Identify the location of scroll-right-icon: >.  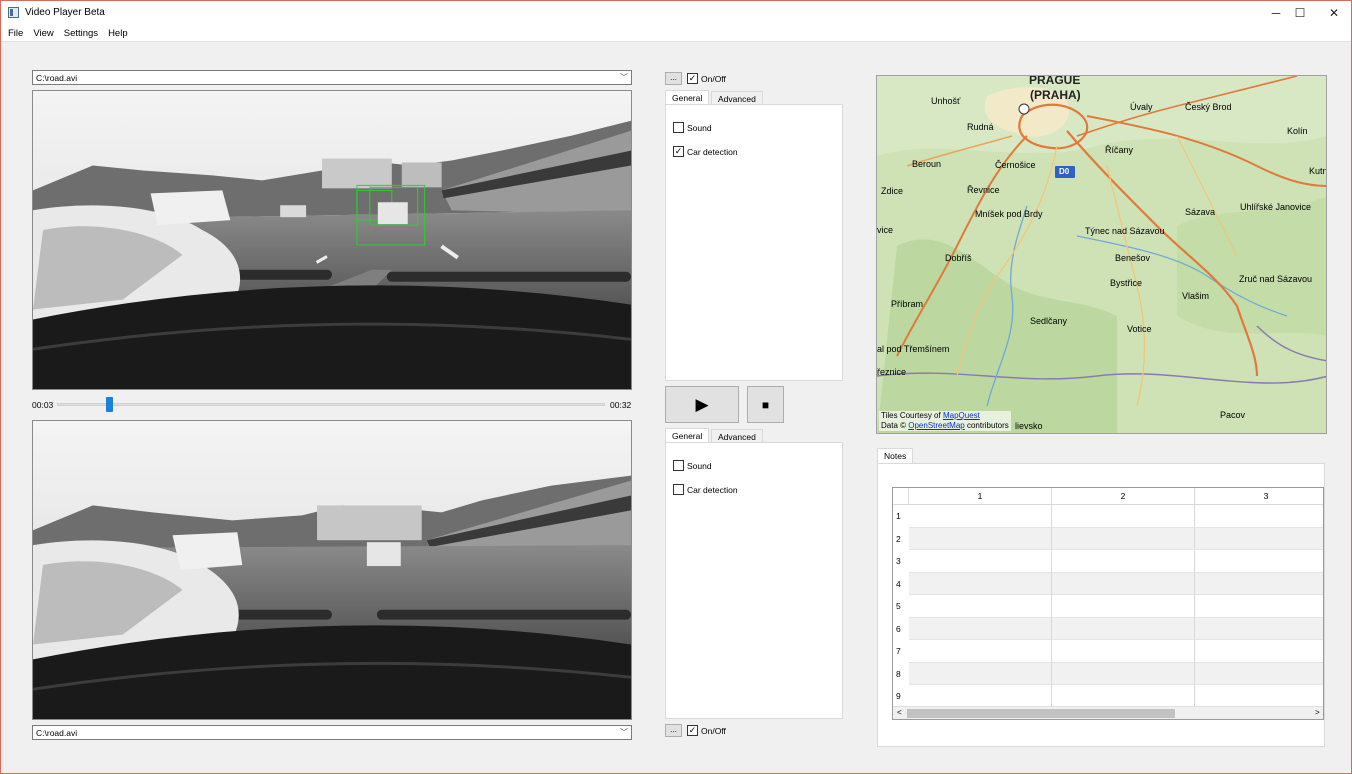
(1317, 712).